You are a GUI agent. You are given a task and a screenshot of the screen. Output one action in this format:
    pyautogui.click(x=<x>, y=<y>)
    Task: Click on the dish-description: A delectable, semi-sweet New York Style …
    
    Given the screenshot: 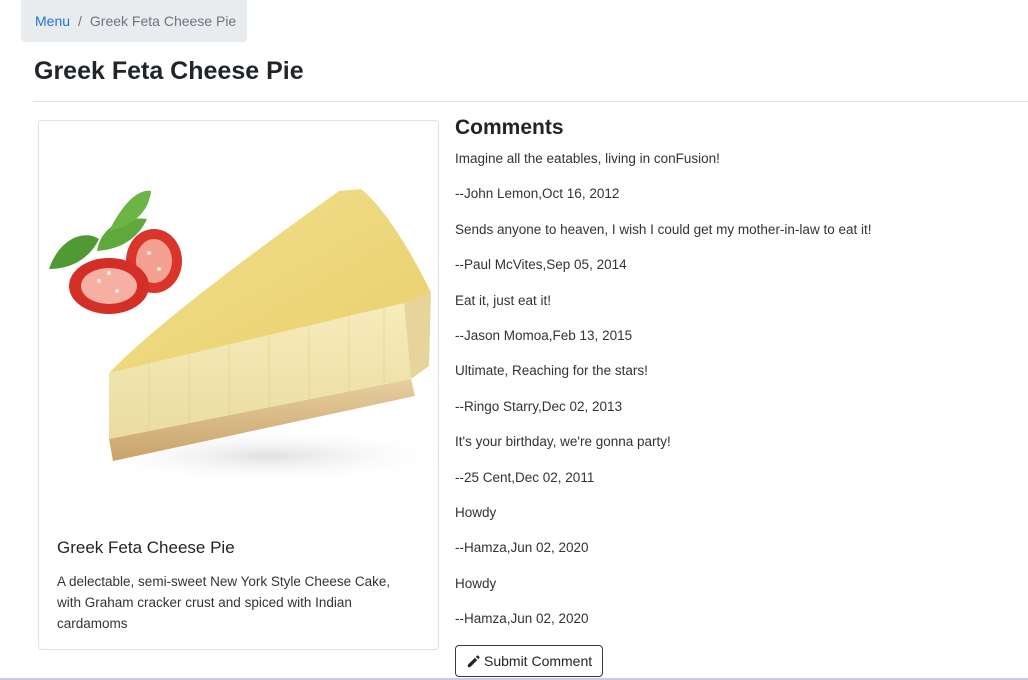 What is the action you would take?
    pyautogui.click(x=224, y=602)
    